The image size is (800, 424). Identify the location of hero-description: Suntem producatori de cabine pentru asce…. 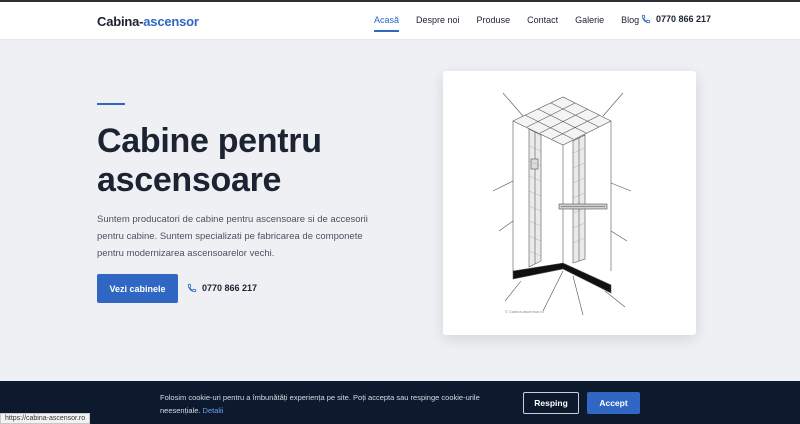
(232, 236).